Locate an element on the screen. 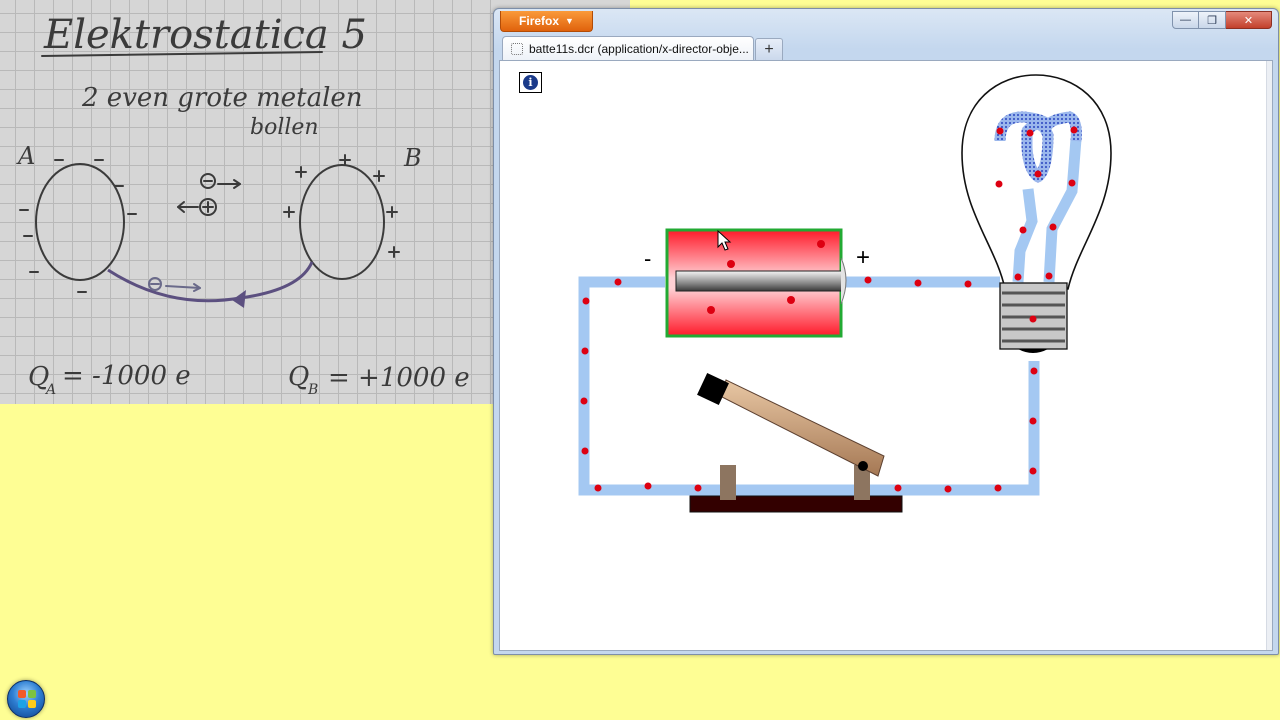 This screenshot has height=720, width=1280. switch-lever is located at coordinates (803, 428).